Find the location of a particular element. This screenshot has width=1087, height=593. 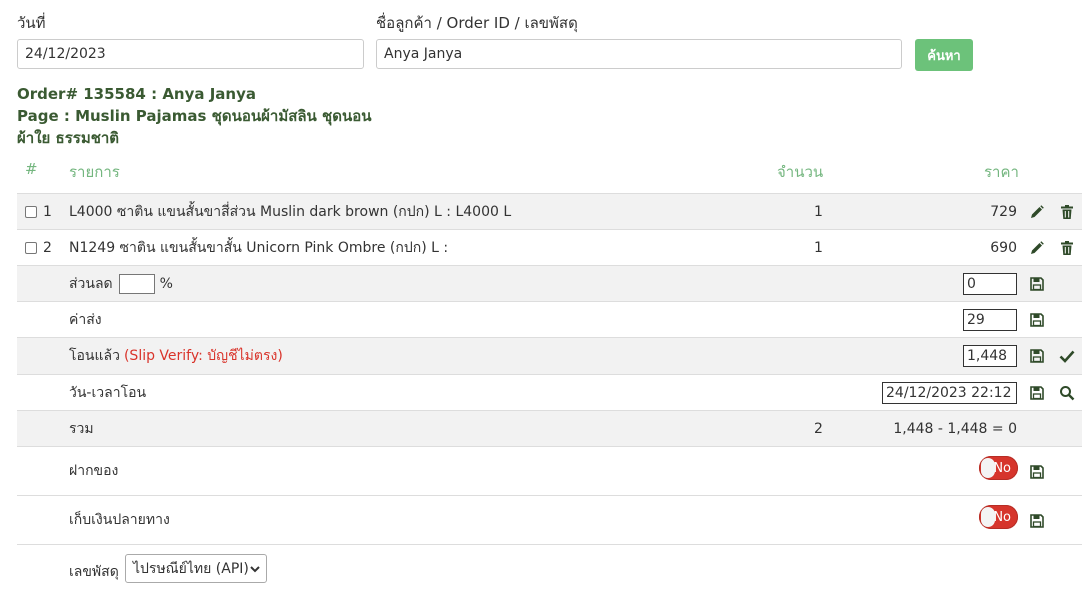

discount-label: ส่วนลด is located at coordinates (91, 283).